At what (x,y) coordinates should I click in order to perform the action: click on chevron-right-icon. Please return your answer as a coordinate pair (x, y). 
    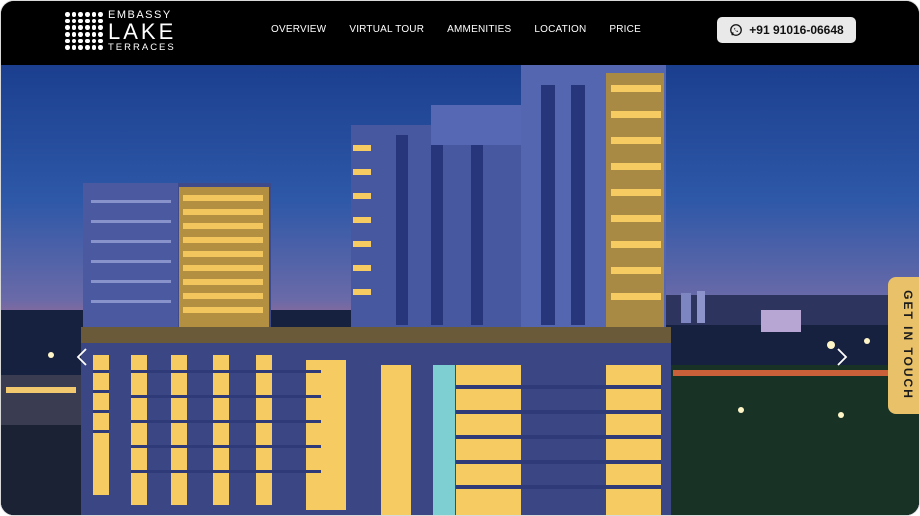
    Looking at the image, I should click on (841, 357).